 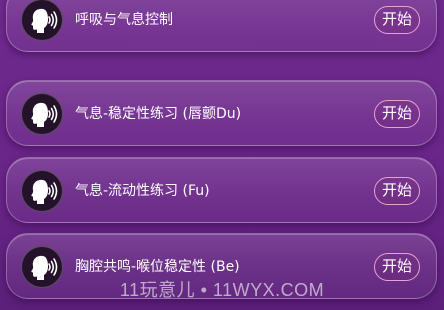 What do you see at coordinates (124, 20) in the screenshot?
I see `exercise-title: 呼吸与气息控制` at bounding box center [124, 20].